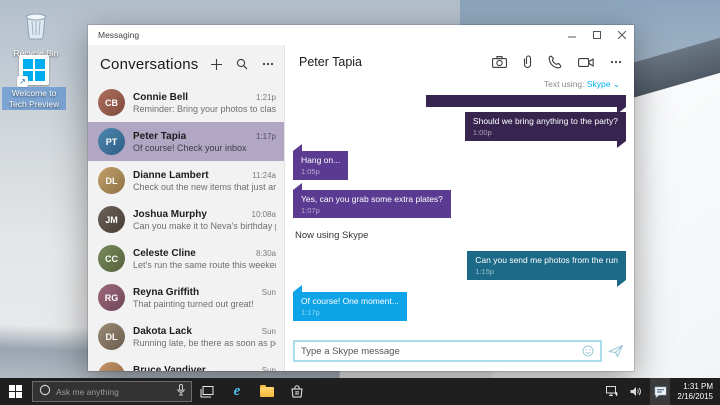 The width and height of the screenshot is (720, 405). Describe the element at coordinates (372, 198) in the screenshot. I see `message-text: Yes, can you grab some extra plates?` at that location.